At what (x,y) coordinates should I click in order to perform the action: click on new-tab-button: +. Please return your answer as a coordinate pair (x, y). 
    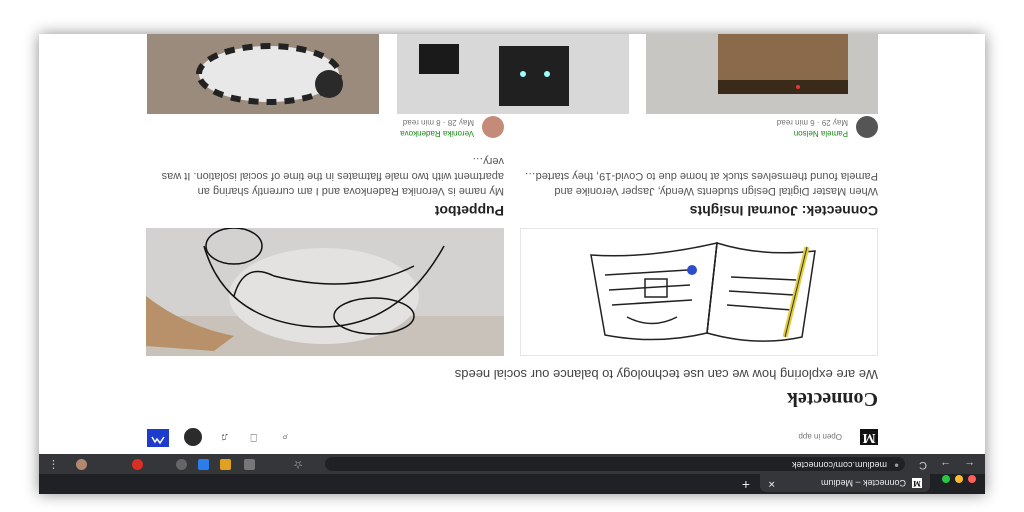
    Looking at the image, I should click on (746, 485).